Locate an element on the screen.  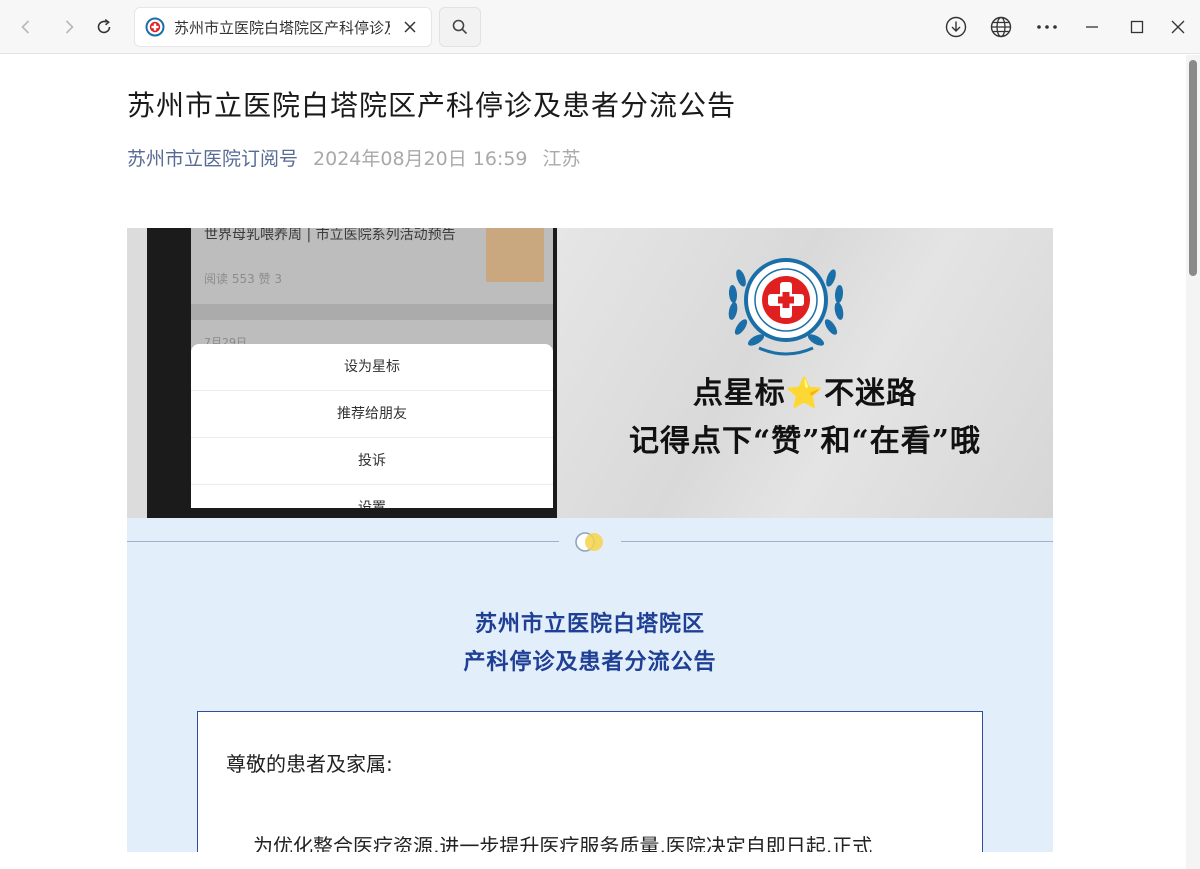
slogan-line-2: 记得点下“赞”和“在看”哦 is located at coordinates (805, 441).